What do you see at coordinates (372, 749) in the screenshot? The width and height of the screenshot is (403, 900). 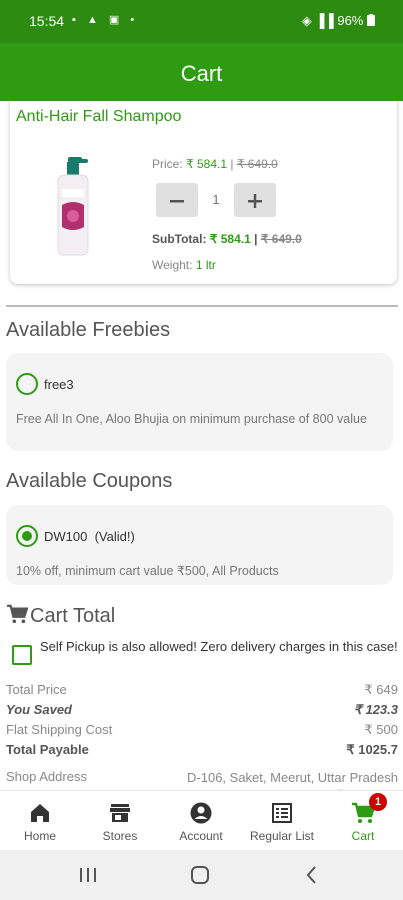 I see `total-payable-value: ₹ 1025.7` at bounding box center [372, 749].